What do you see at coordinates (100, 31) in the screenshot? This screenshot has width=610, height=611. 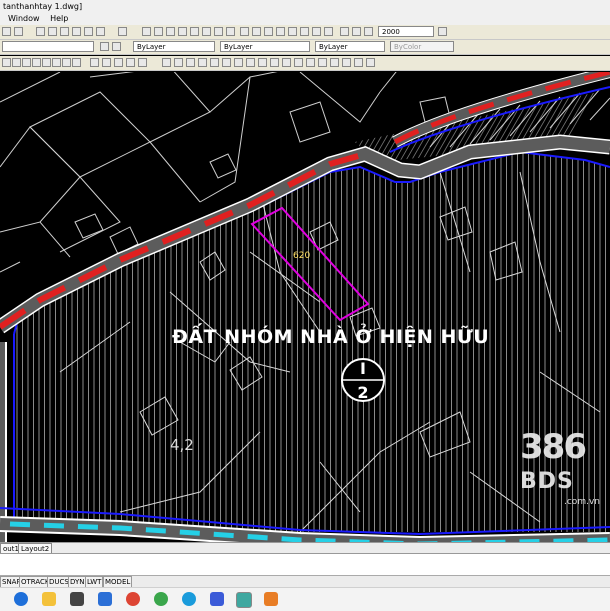 I see `calculator-icon` at bounding box center [100, 31].